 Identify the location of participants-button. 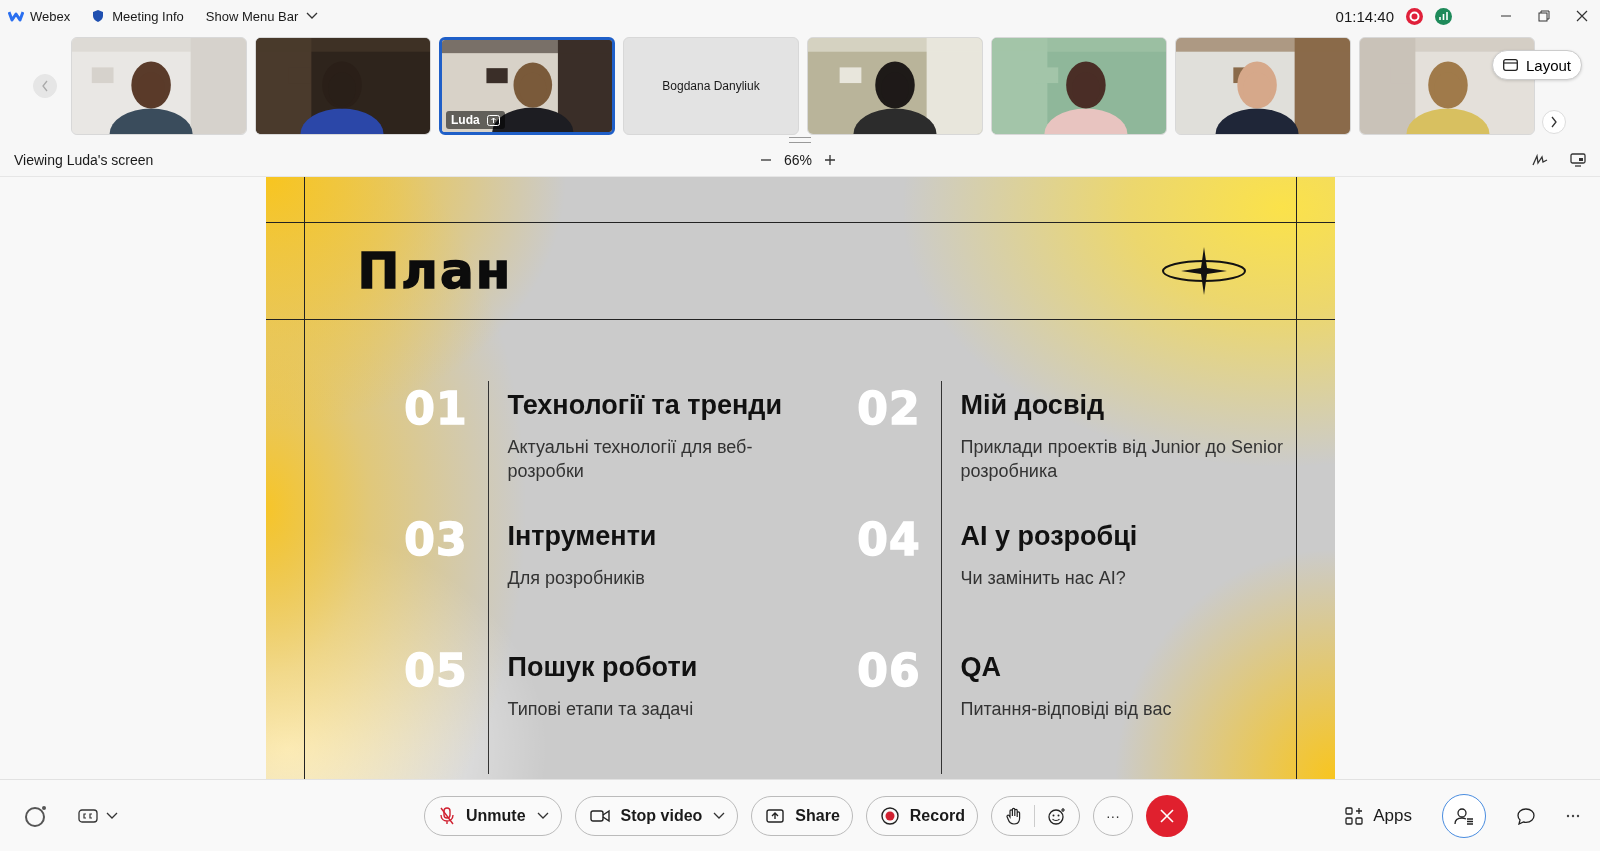
(1464, 815).